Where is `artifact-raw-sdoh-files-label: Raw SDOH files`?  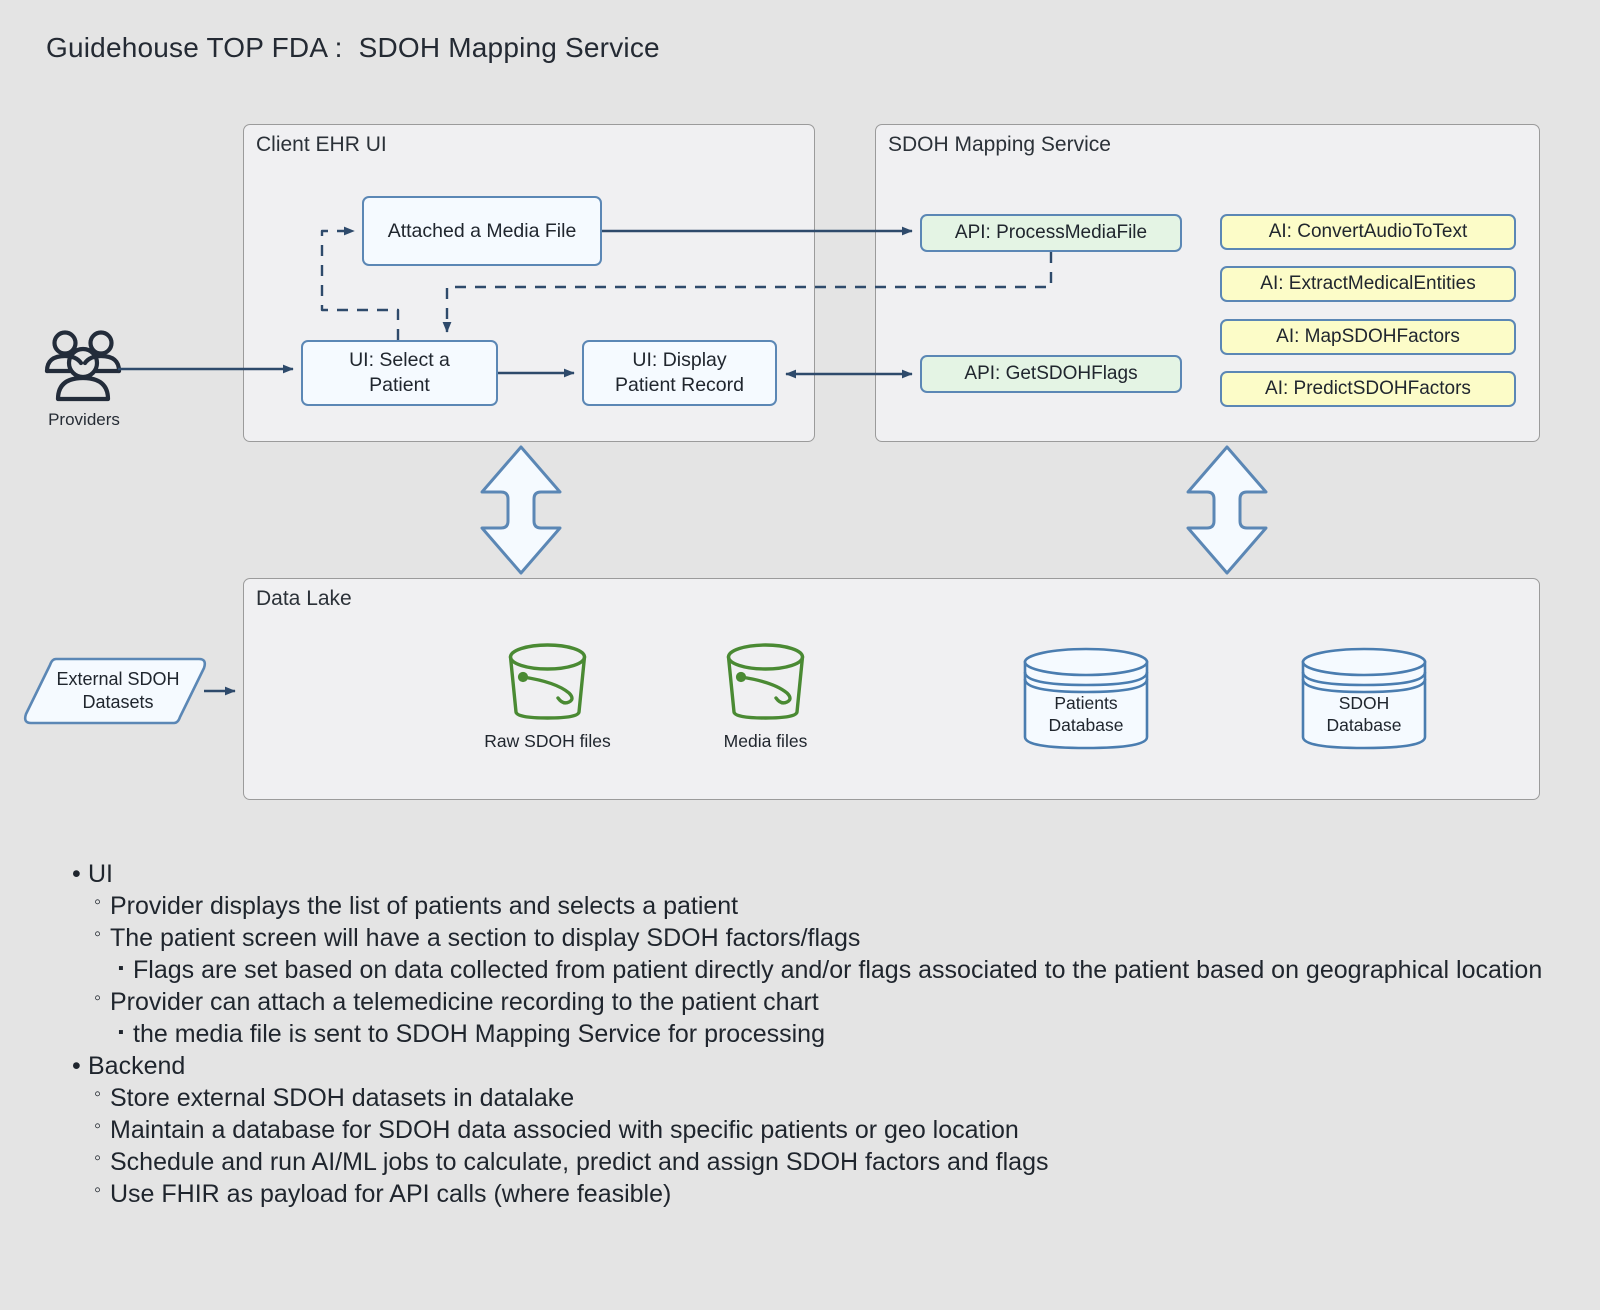 artifact-raw-sdoh-files-label: Raw SDOH files is located at coordinates (547, 741).